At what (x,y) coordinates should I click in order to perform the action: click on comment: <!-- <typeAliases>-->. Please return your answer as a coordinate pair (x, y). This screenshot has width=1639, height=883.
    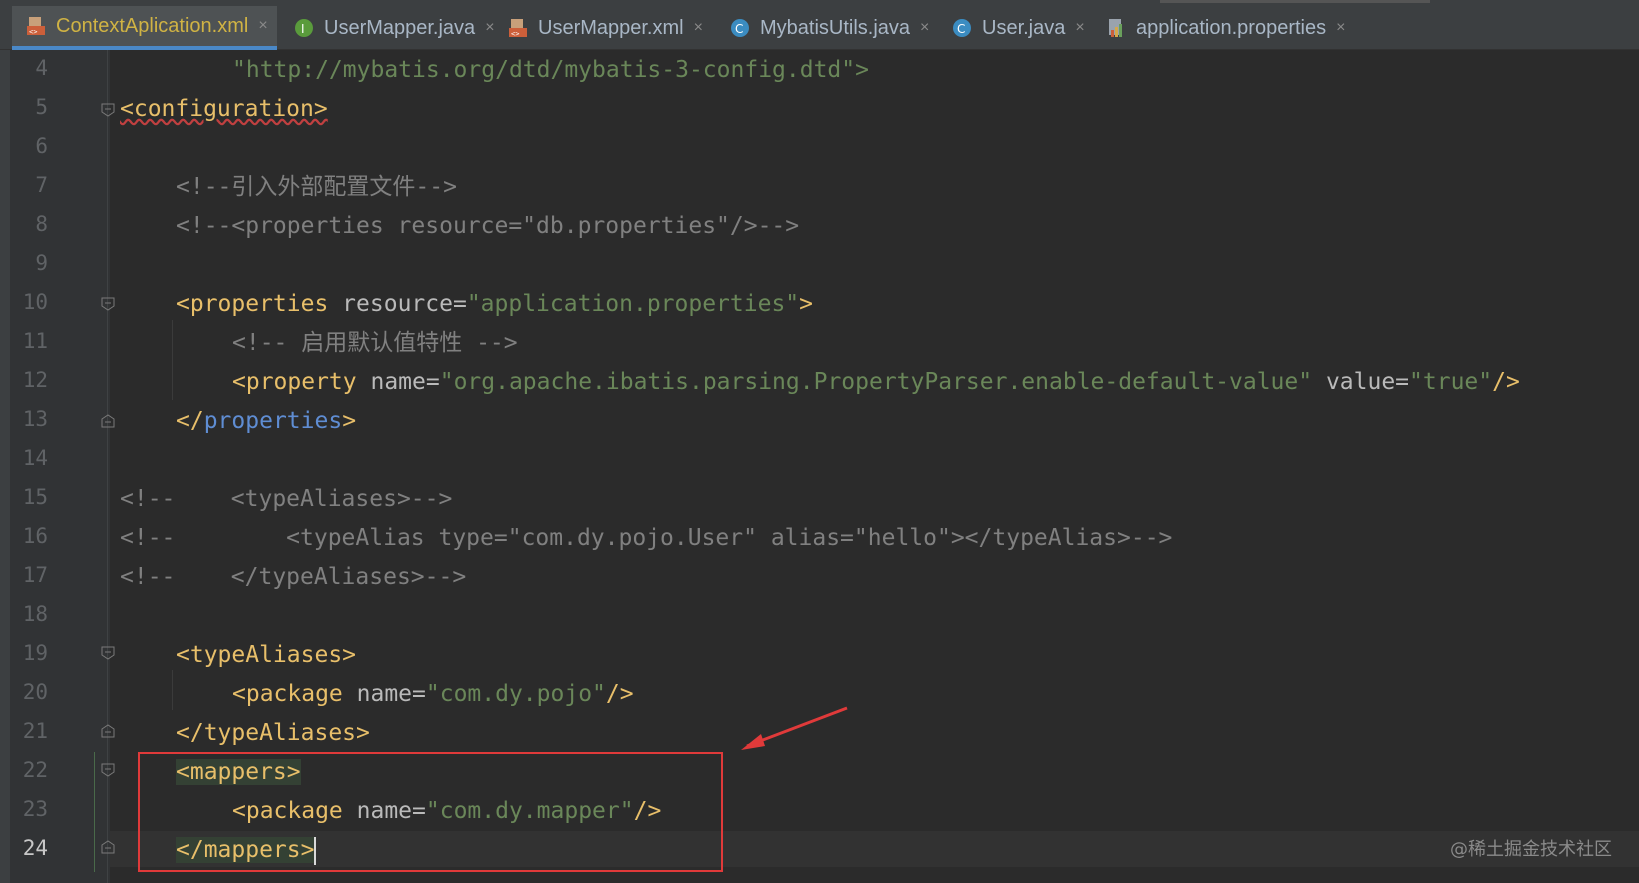
    Looking at the image, I should click on (286, 499).